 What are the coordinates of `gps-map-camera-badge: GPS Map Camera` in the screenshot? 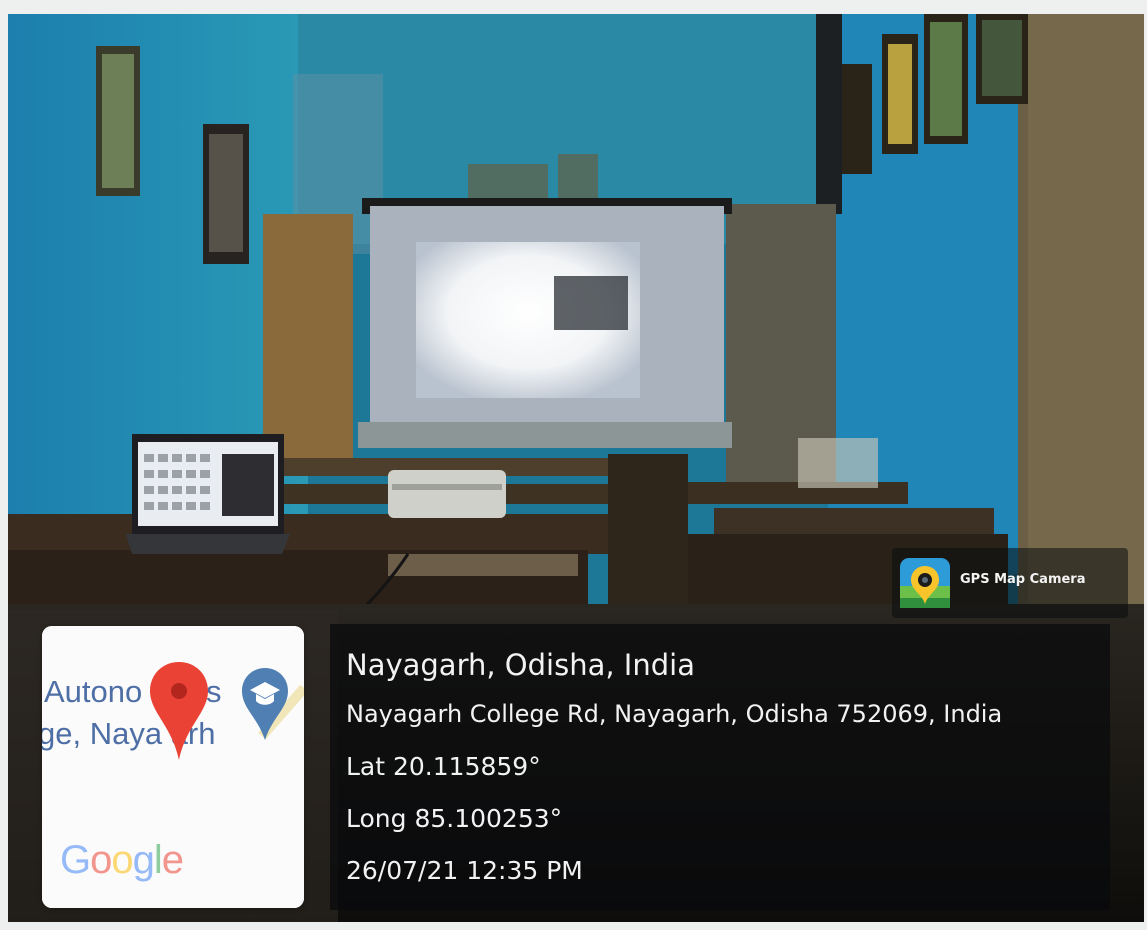 It's located at (1010, 583).